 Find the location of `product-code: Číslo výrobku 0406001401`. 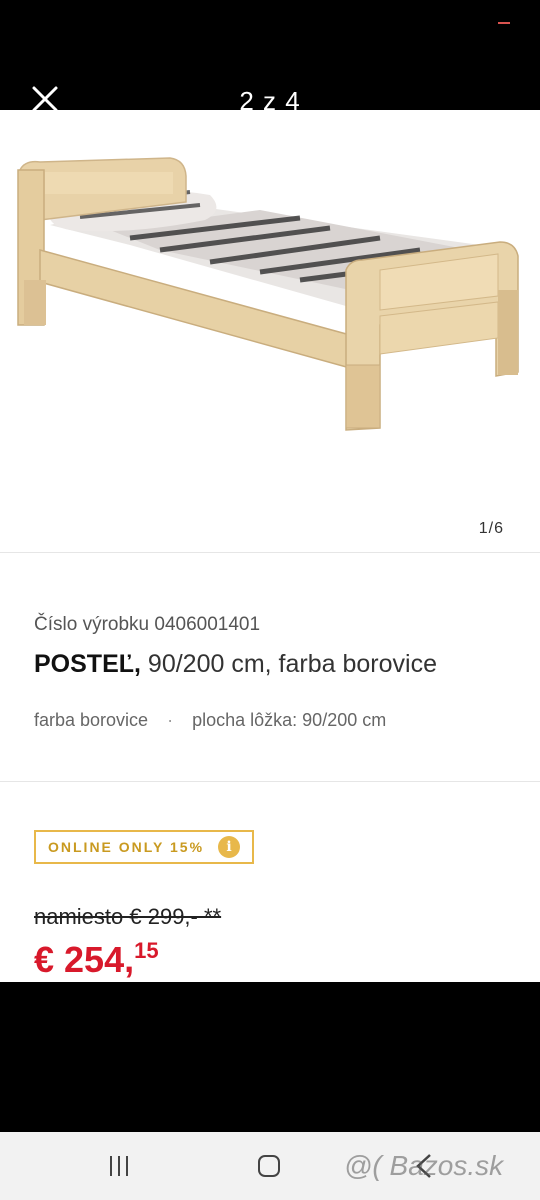

product-code: Číslo výrobku 0406001401 is located at coordinates (147, 624).